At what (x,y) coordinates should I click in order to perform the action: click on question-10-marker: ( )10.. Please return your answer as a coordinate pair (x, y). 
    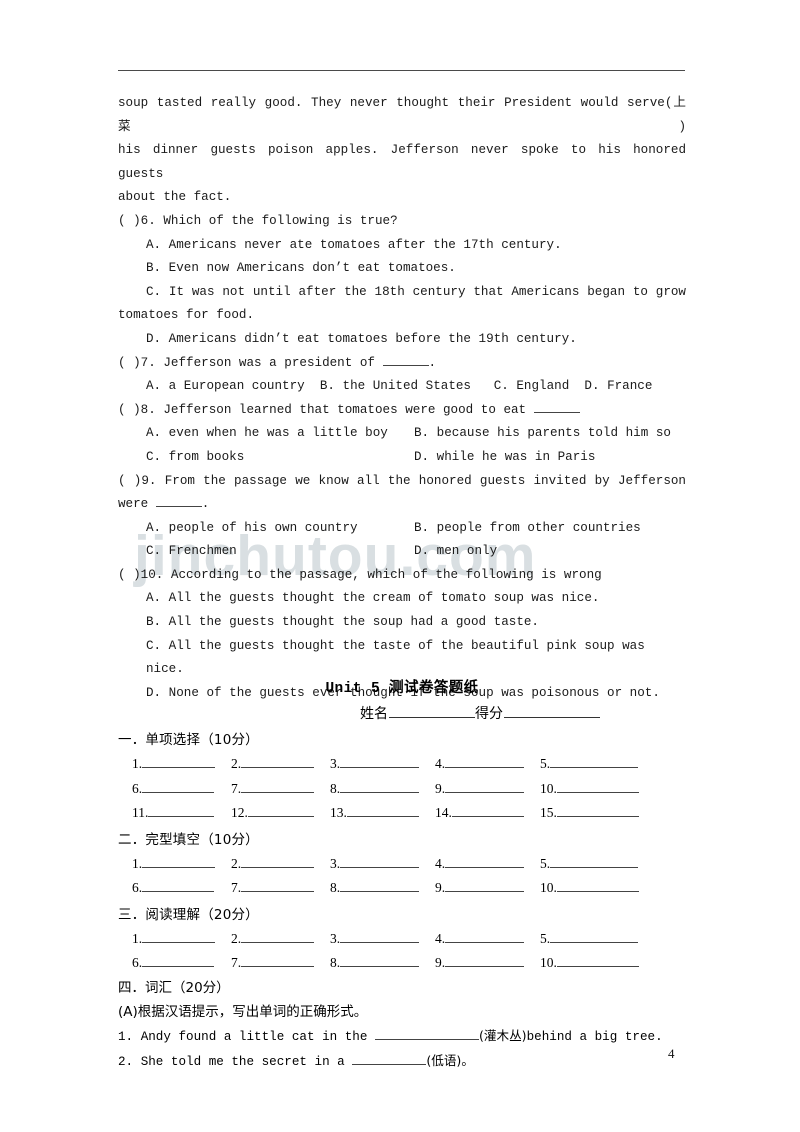
    Looking at the image, I should click on (140, 575).